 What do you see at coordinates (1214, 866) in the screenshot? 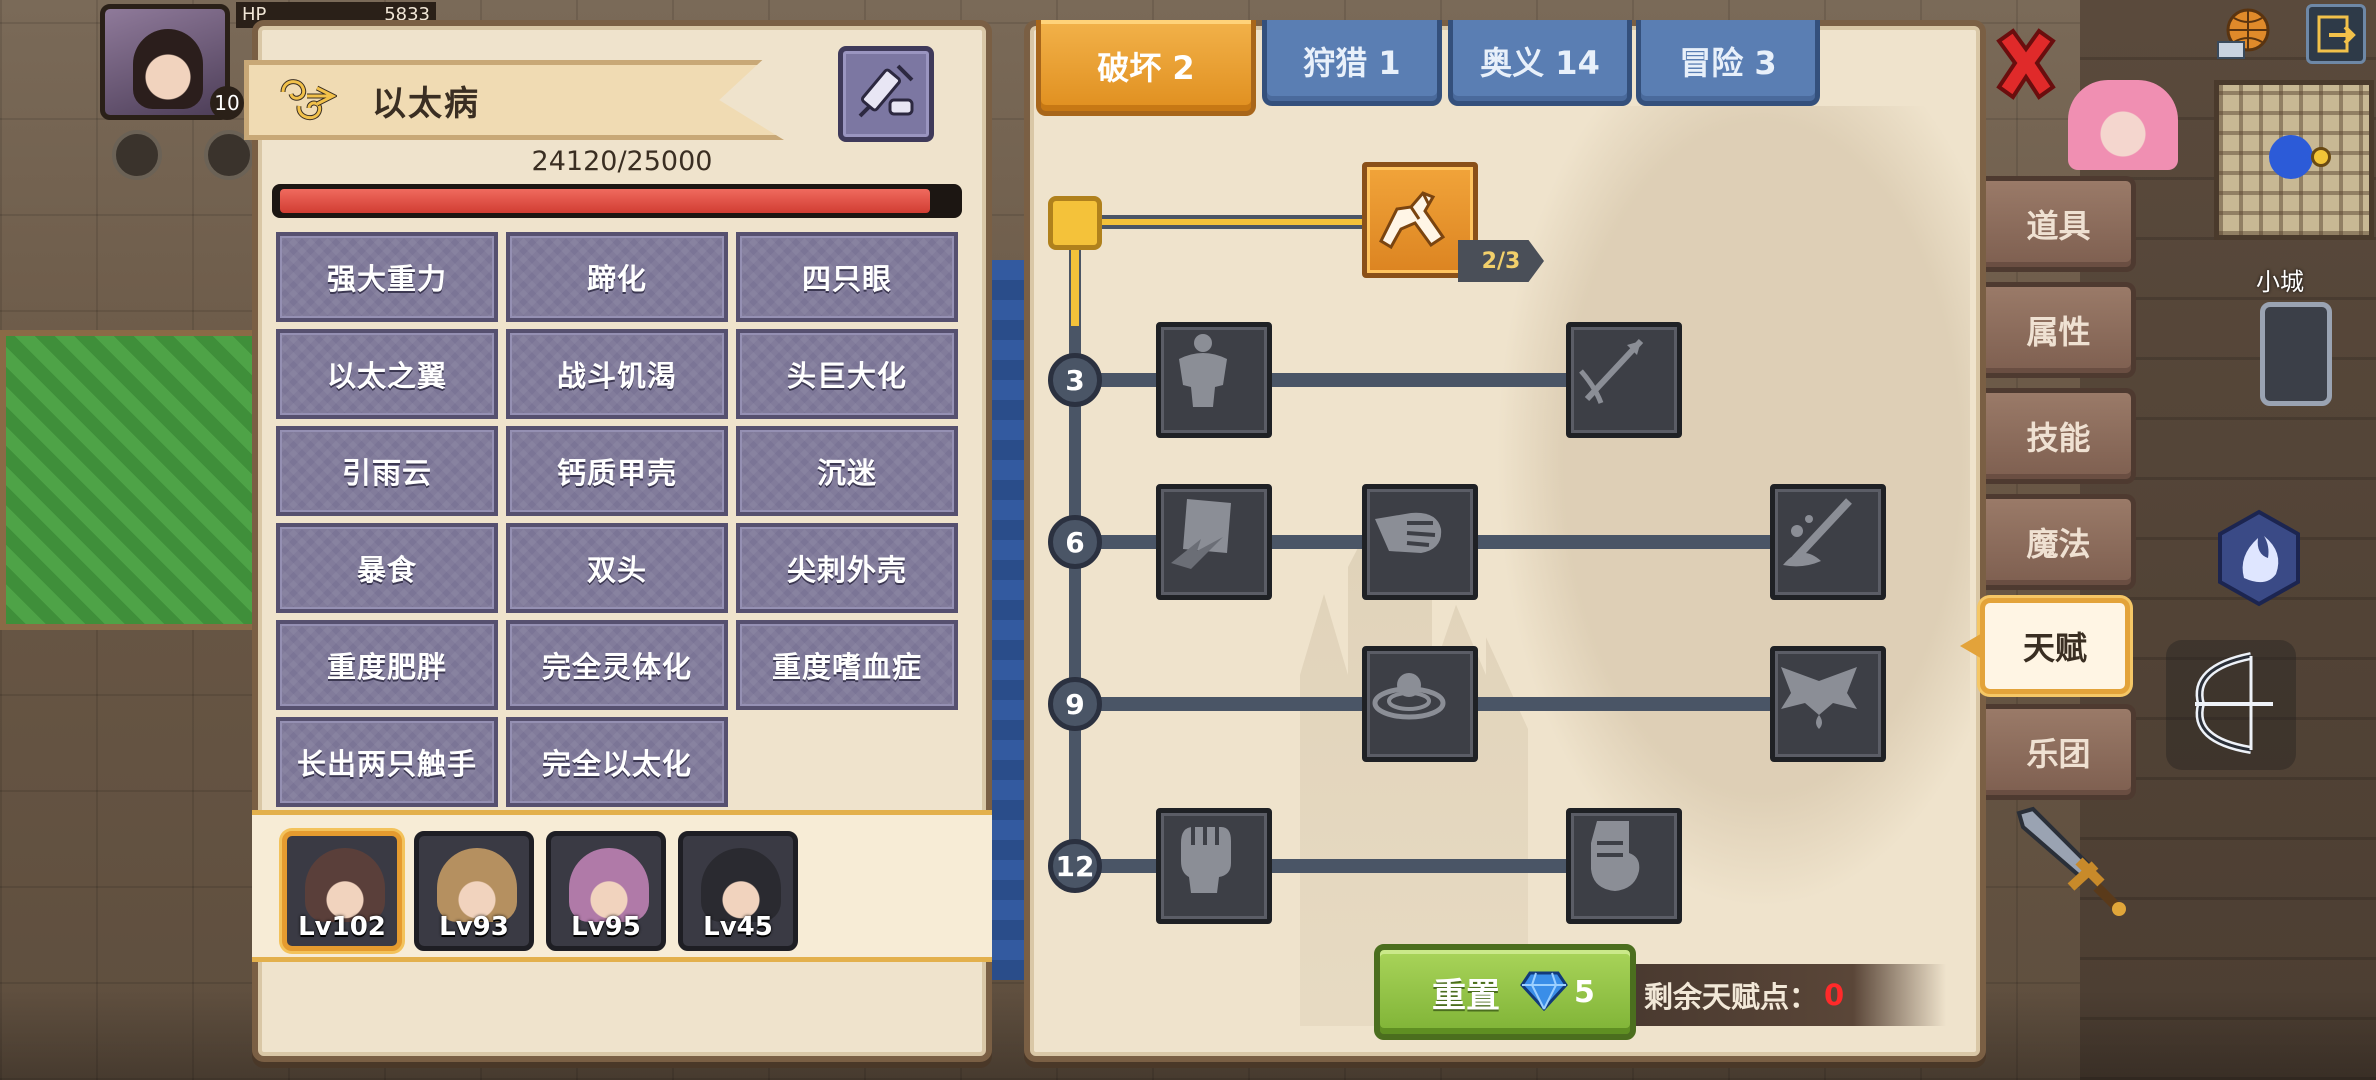
I see `talent-node-raised-fist` at bounding box center [1214, 866].